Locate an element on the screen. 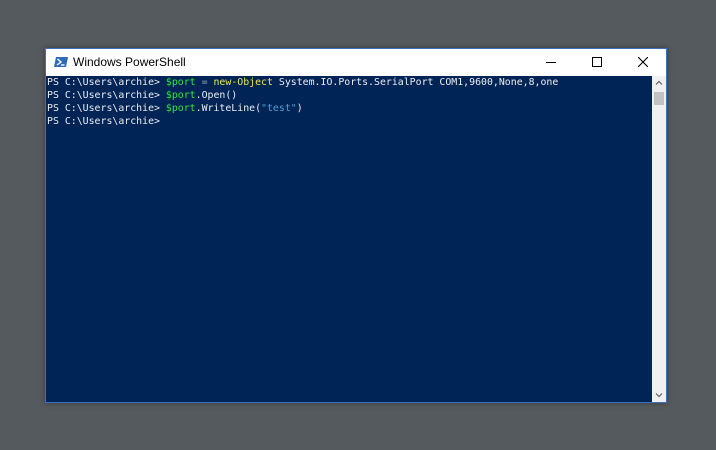 The height and width of the screenshot is (450, 716). minimize-button is located at coordinates (551, 62).